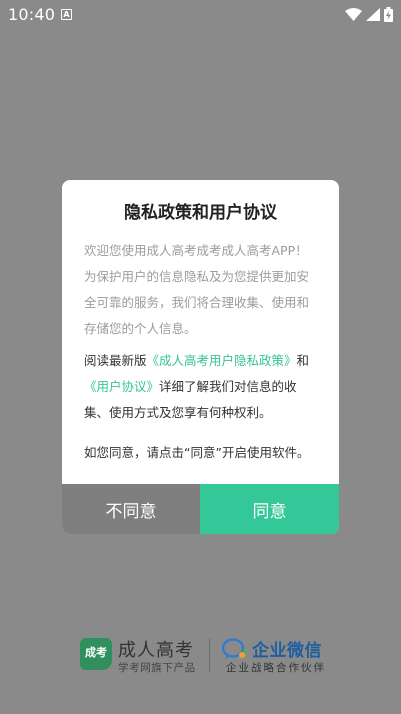 The image size is (401, 714). I want to click on chengkao-logo-icon: 成考, so click(96, 654).